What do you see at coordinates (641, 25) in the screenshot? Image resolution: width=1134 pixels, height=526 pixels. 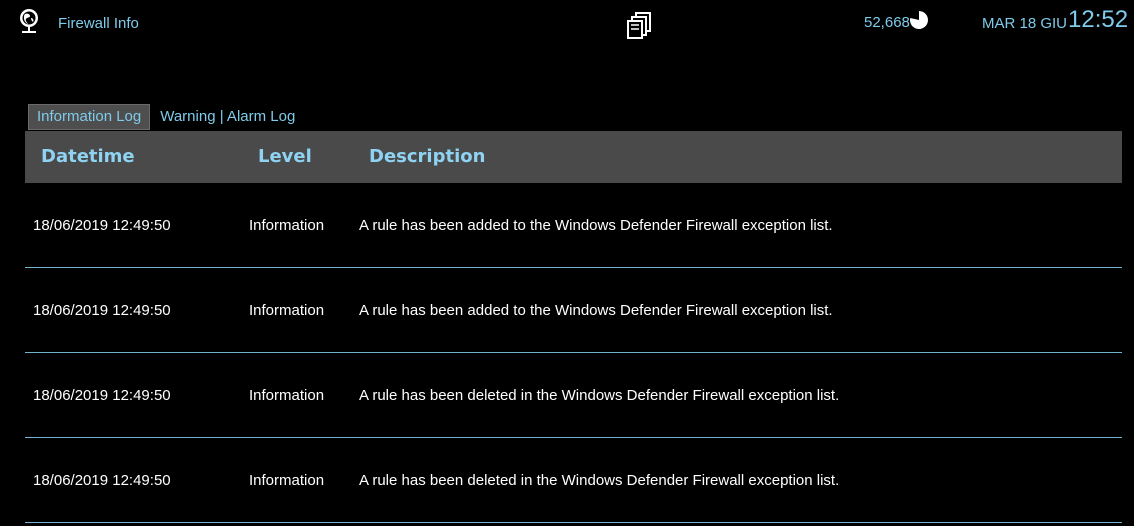 I see `copy-pages-icon` at bounding box center [641, 25].